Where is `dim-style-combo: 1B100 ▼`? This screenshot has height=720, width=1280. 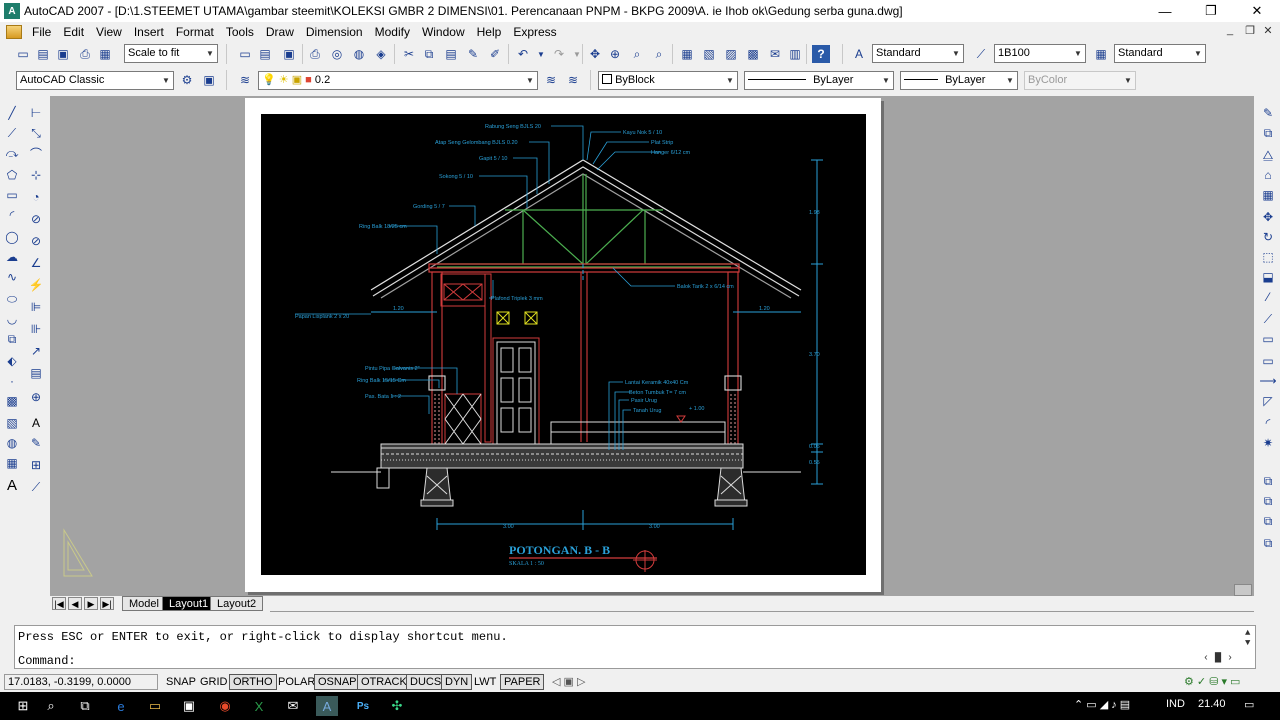 dim-style-combo: 1B100 ▼ is located at coordinates (1040, 53).